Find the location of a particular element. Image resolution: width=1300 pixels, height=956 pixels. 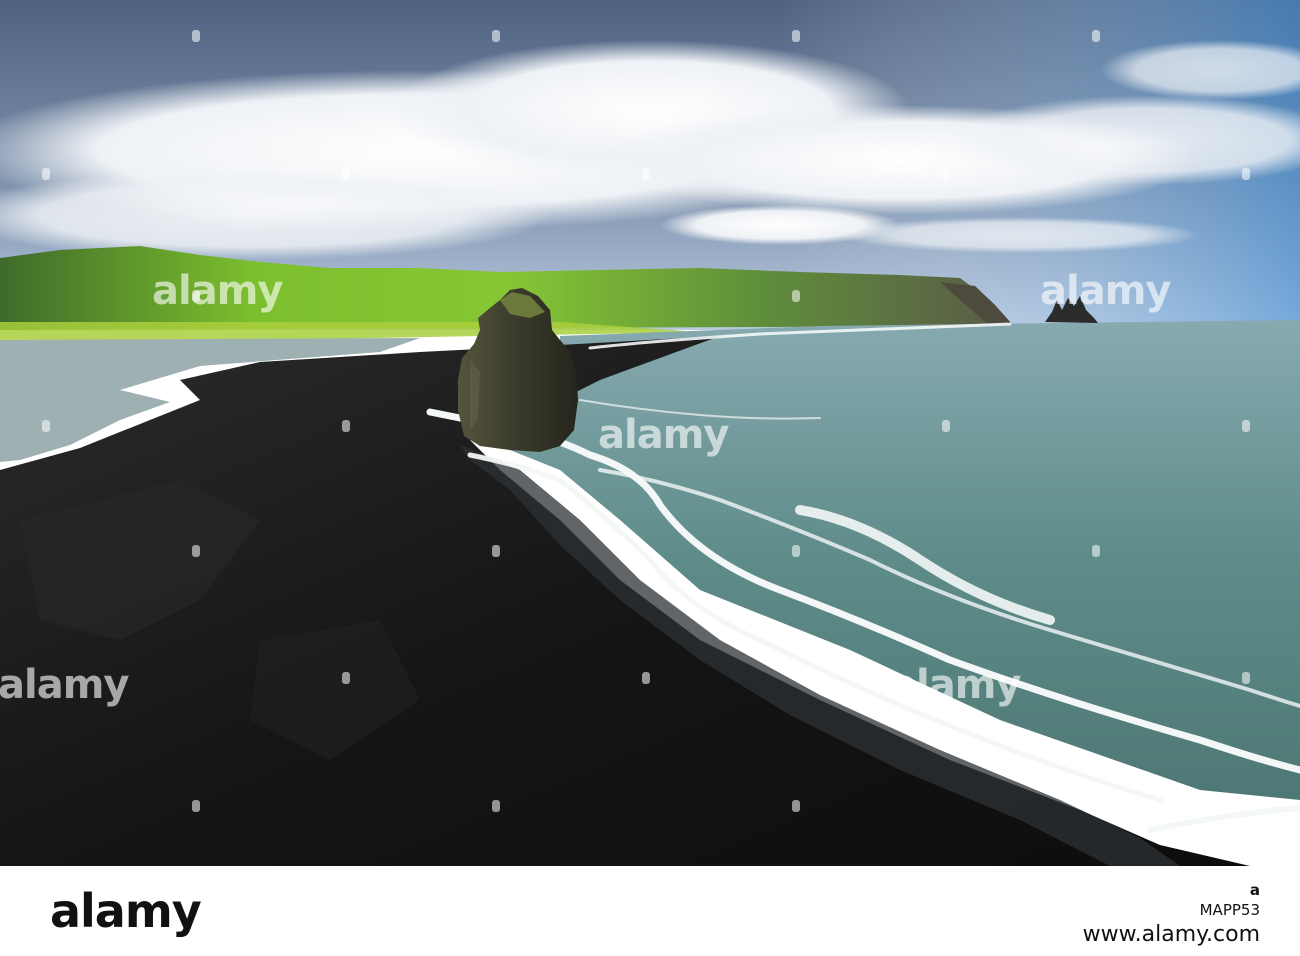

stock-id: a MAPP53 is located at coordinates (1230, 900).